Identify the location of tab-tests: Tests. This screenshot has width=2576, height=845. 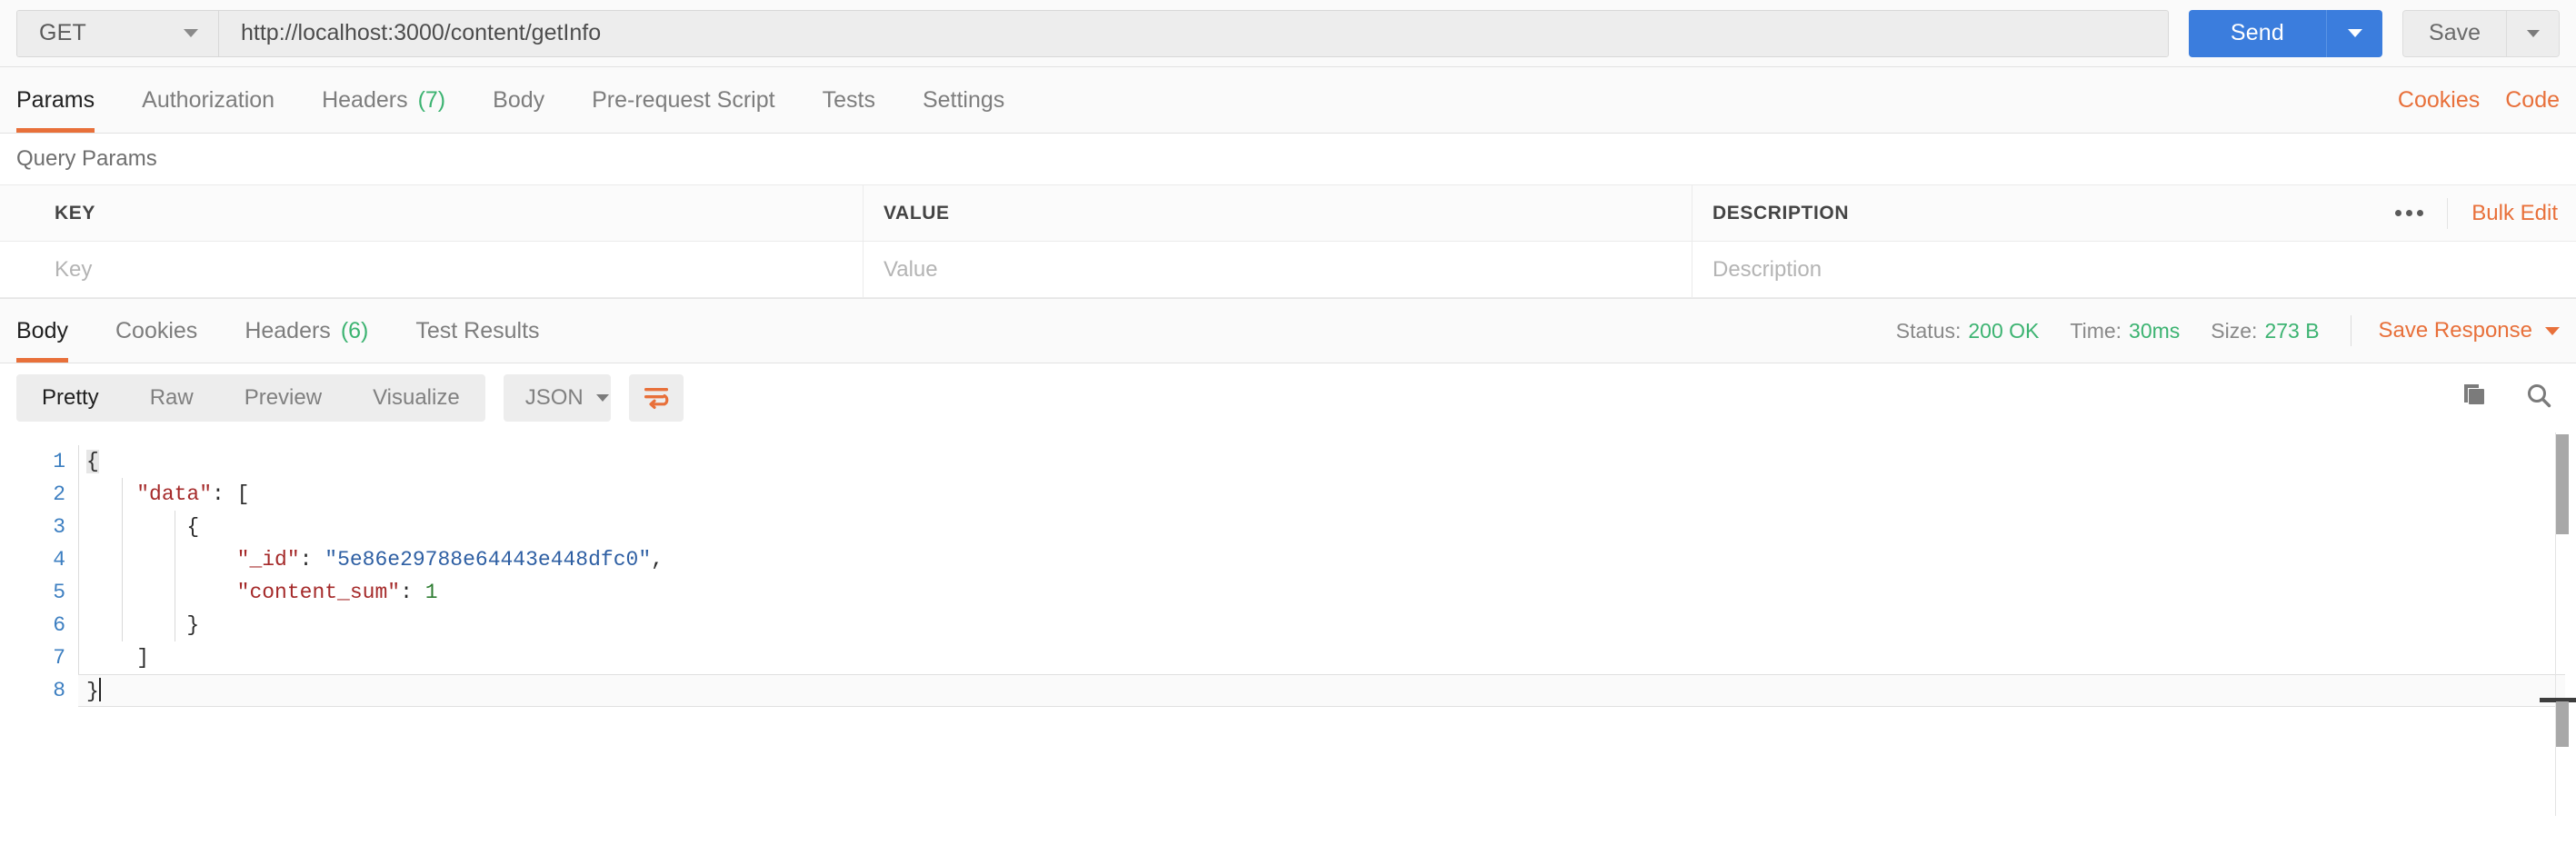
(849, 100).